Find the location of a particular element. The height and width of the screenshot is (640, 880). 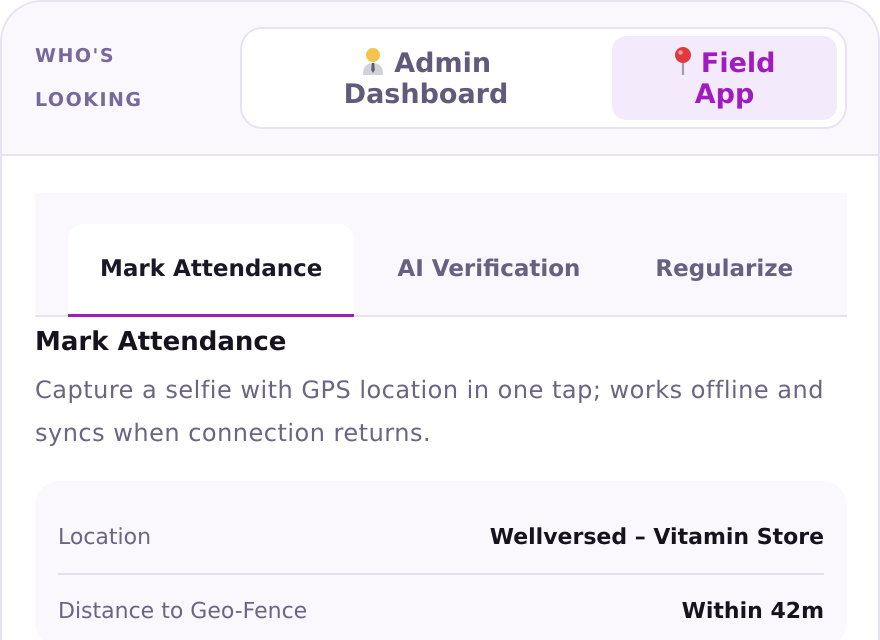

tab: AI Verification is located at coordinates (488, 270).